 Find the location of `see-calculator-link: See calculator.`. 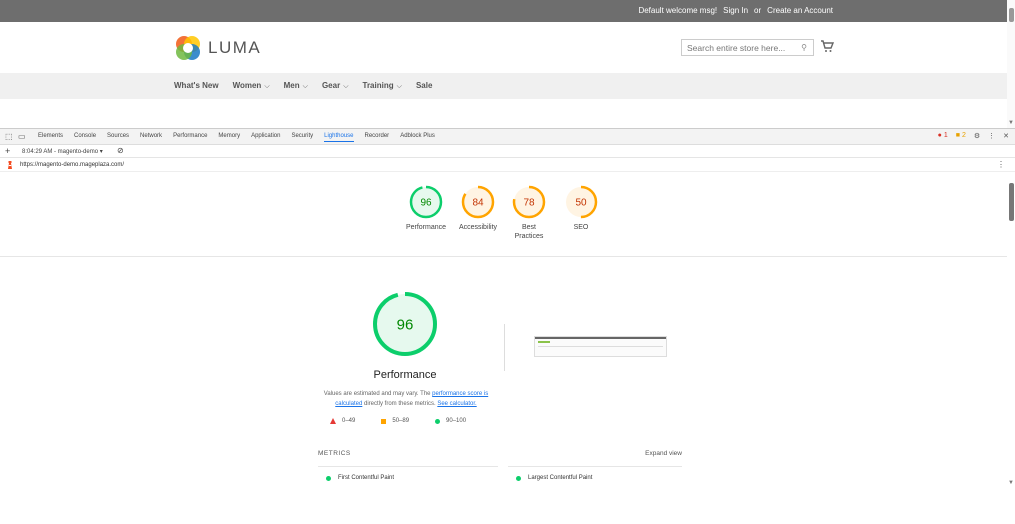

see-calculator-link: See calculator. is located at coordinates (456, 404).